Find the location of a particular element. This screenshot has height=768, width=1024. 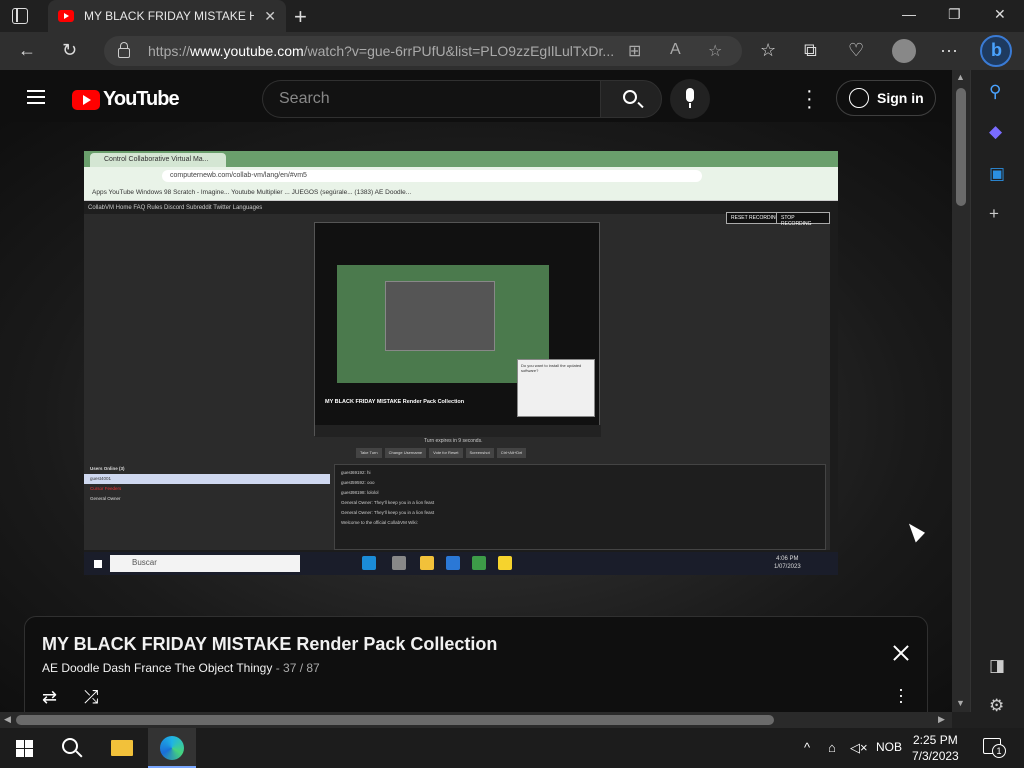

edge-taskbar-button is located at coordinates (172, 748).